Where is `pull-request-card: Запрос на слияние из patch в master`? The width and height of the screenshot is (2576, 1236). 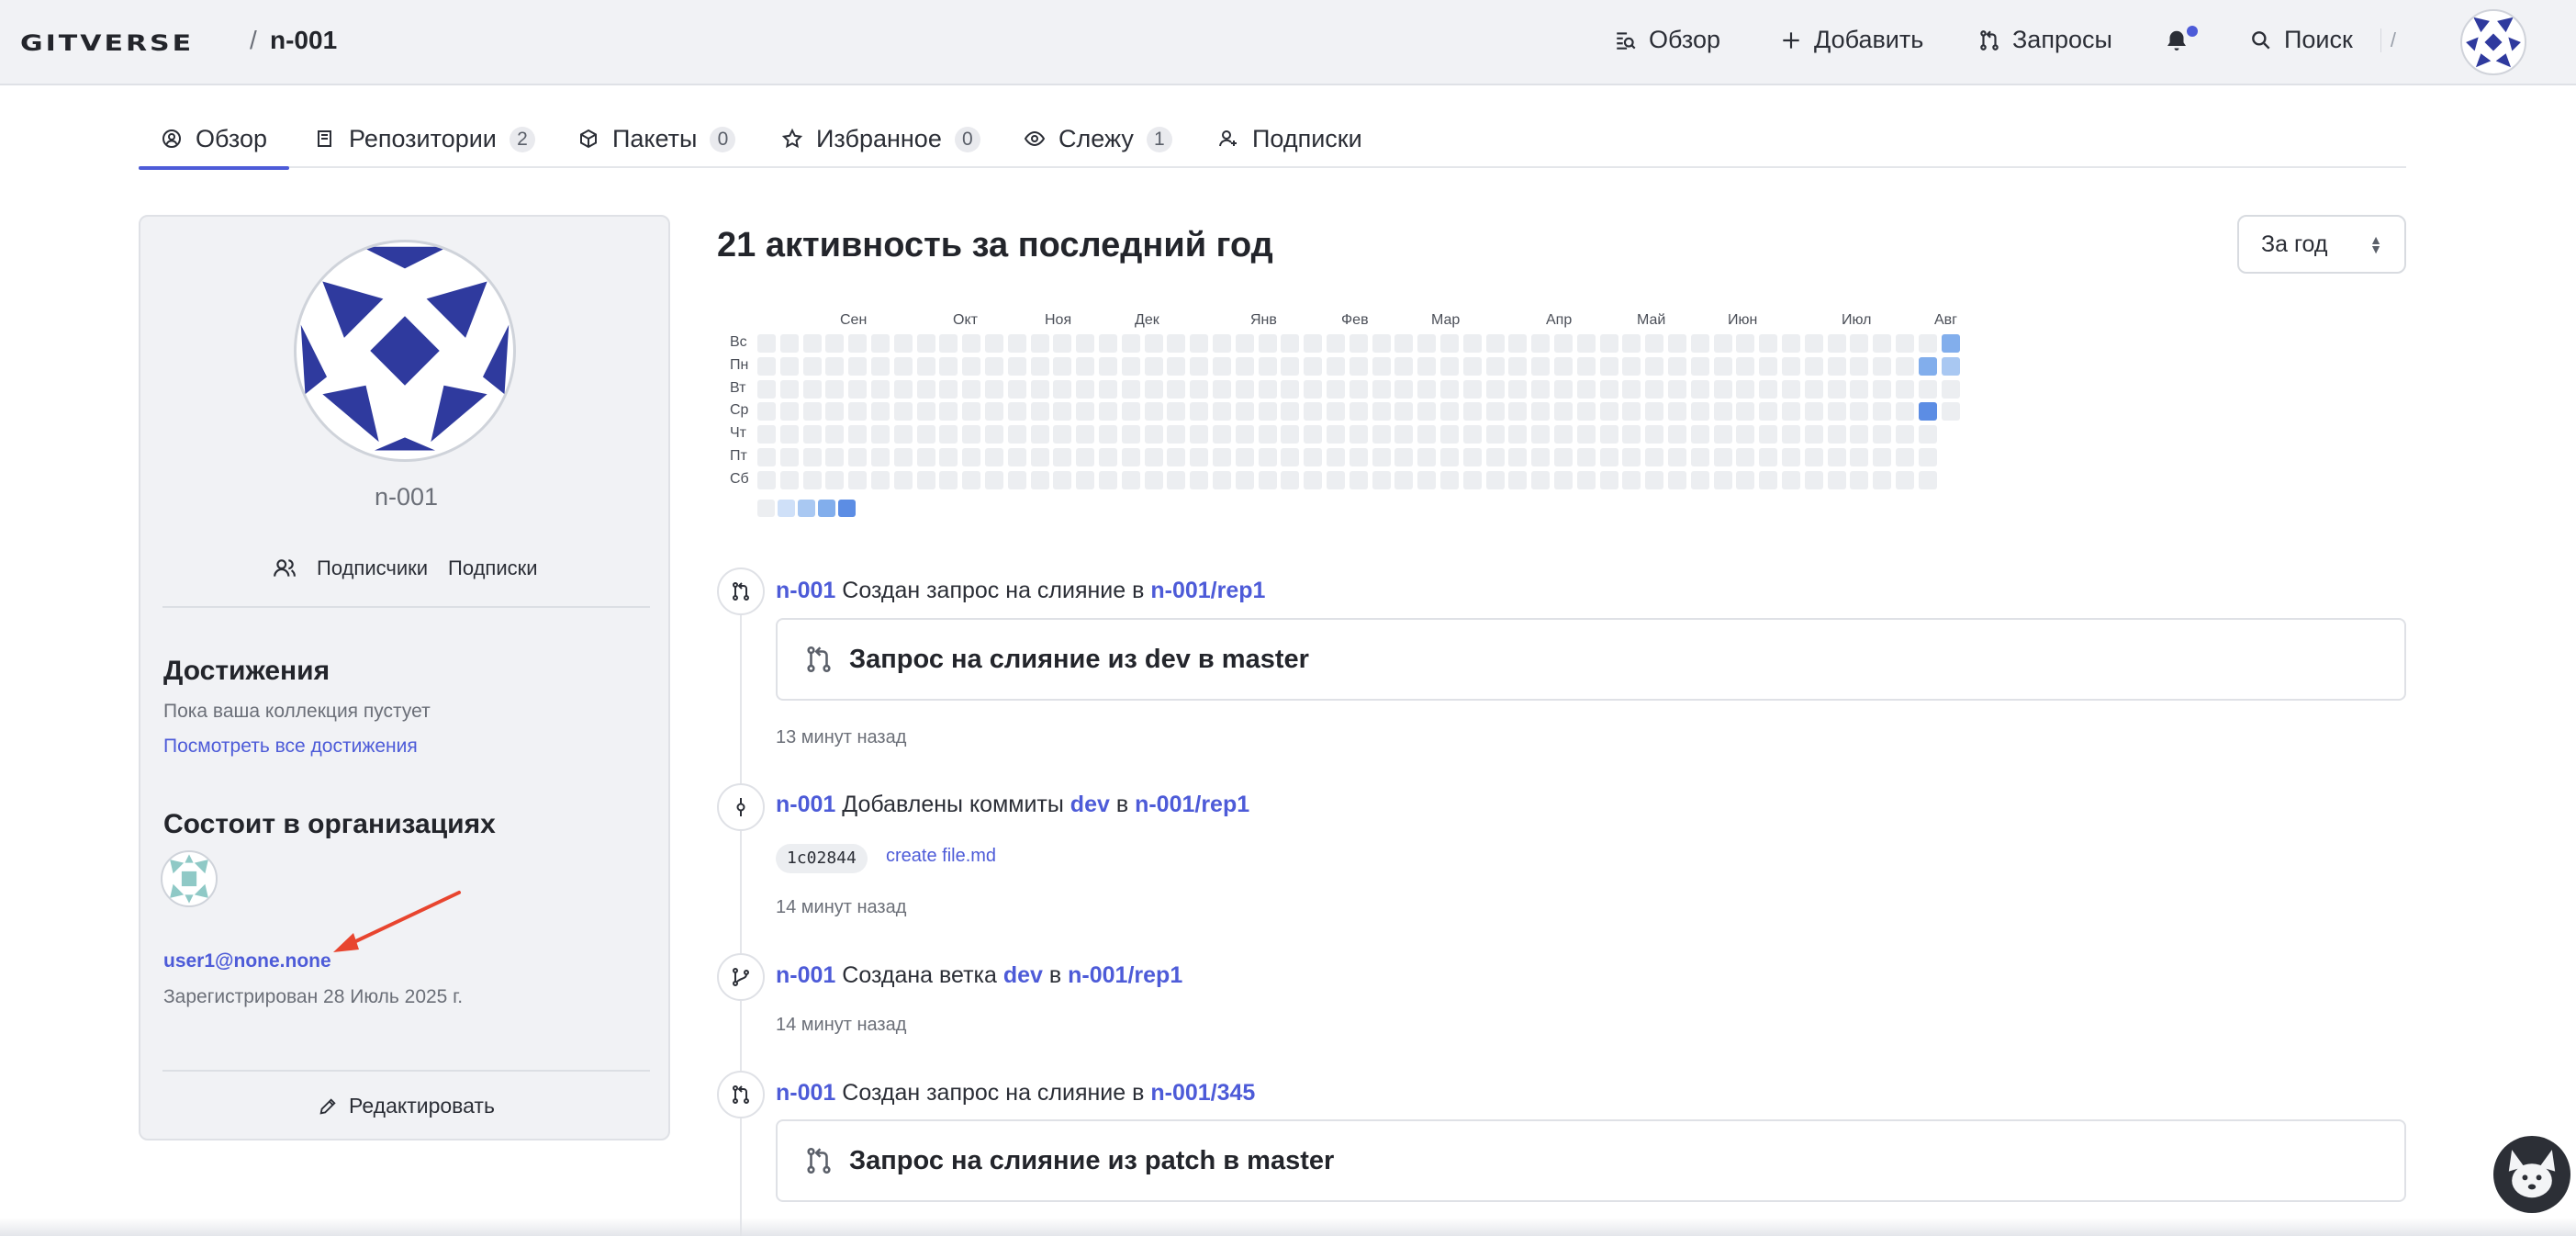 pull-request-card: Запрос на слияние из patch в master is located at coordinates (1591, 1161).